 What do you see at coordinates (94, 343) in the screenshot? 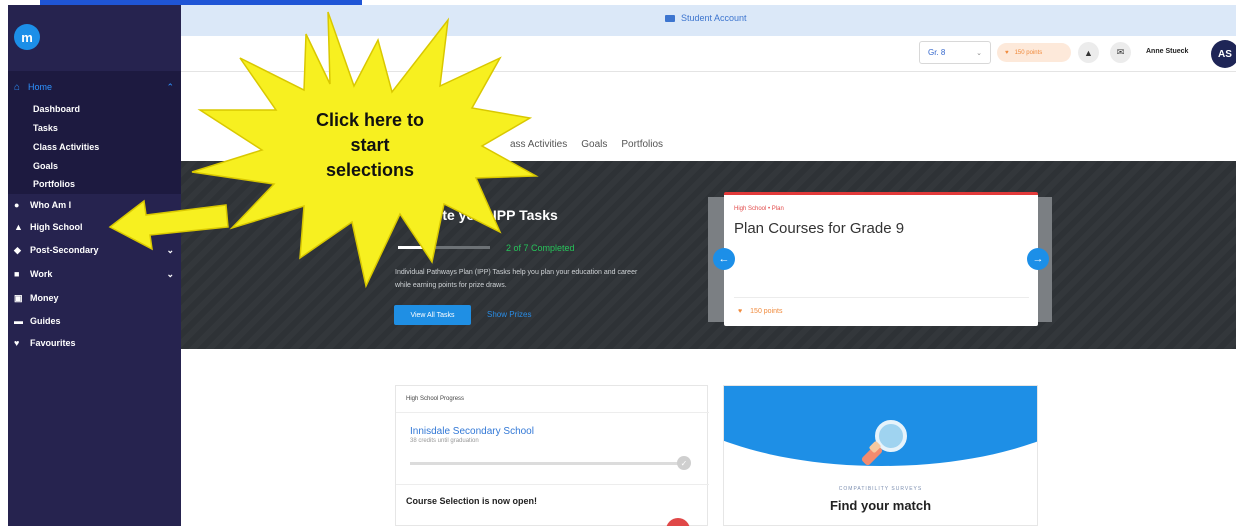
I see `sidebar-item-favourites: ♥ Favourites` at bounding box center [94, 343].